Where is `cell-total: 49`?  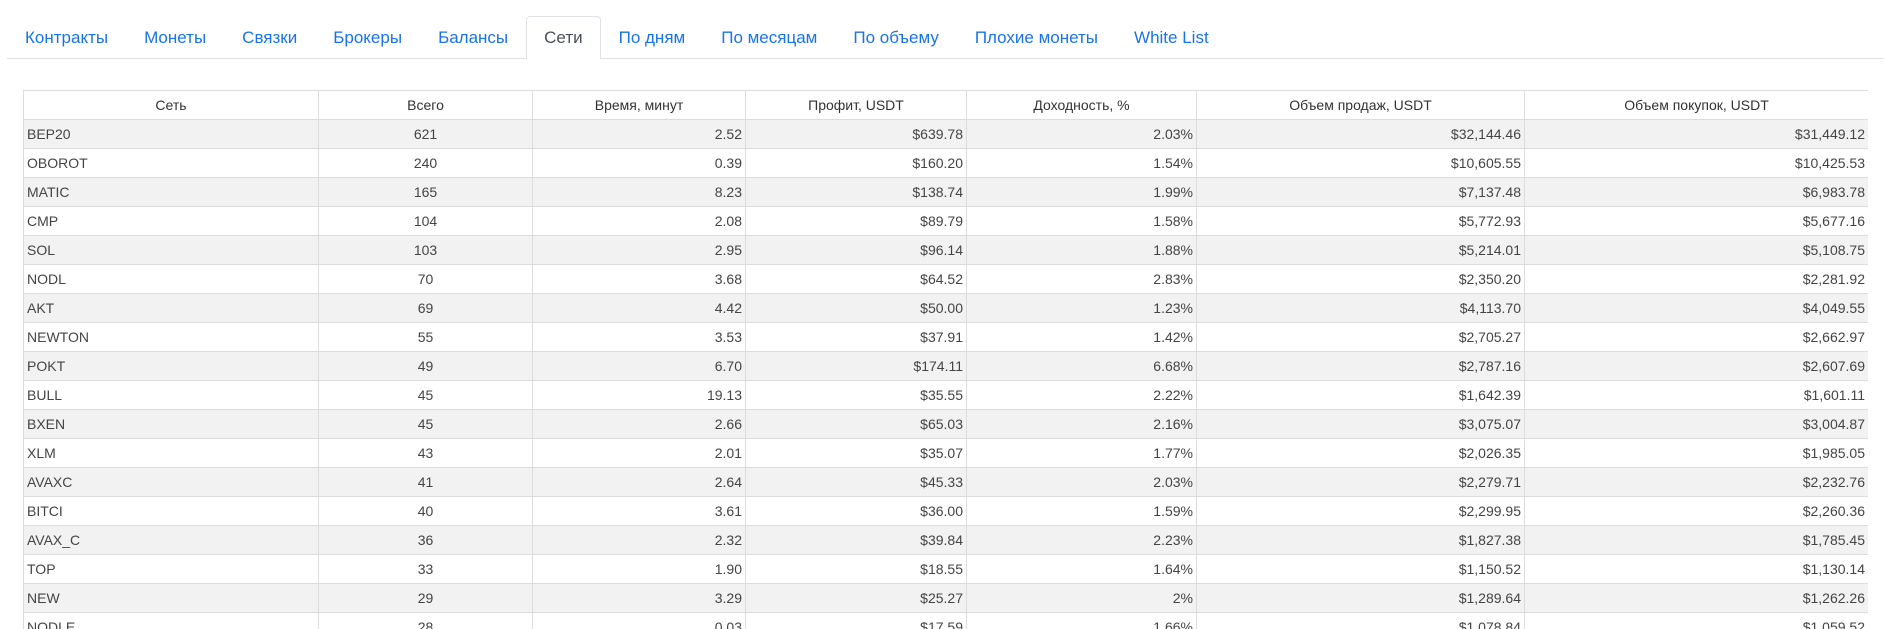
cell-total: 49 is located at coordinates (425, 366).